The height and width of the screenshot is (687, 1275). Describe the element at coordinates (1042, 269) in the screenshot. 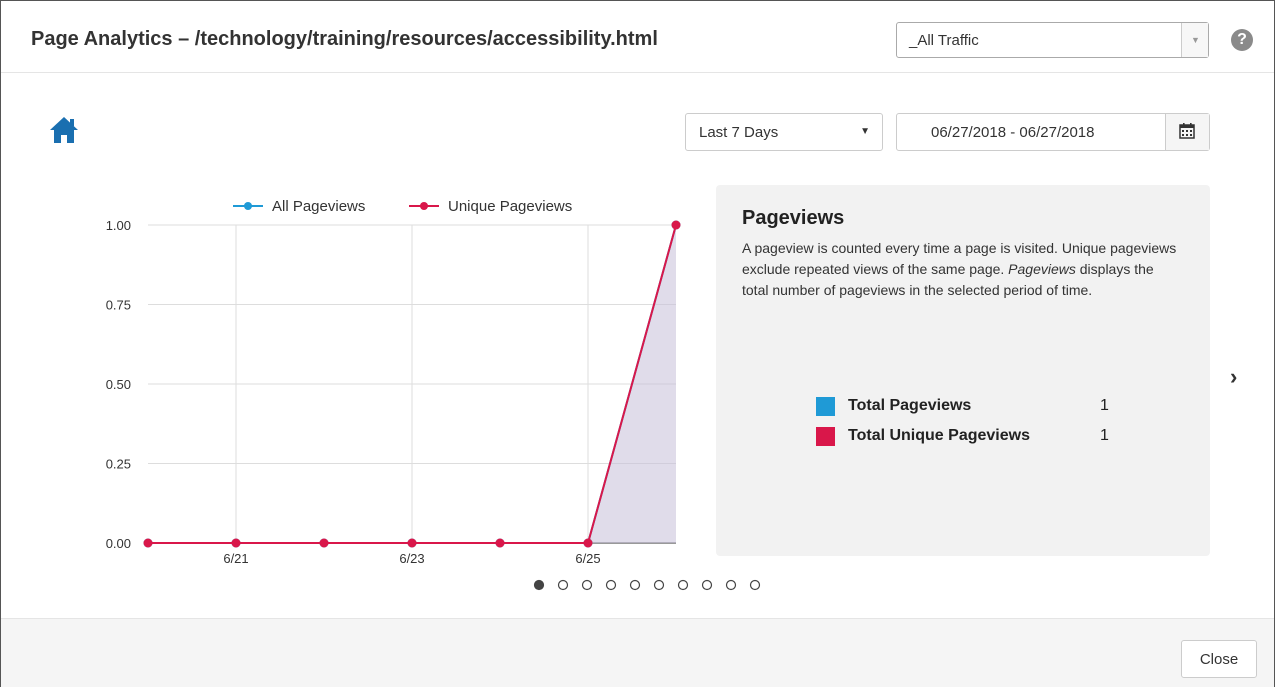

I see `info-desc-em: Pageviews` at that location.